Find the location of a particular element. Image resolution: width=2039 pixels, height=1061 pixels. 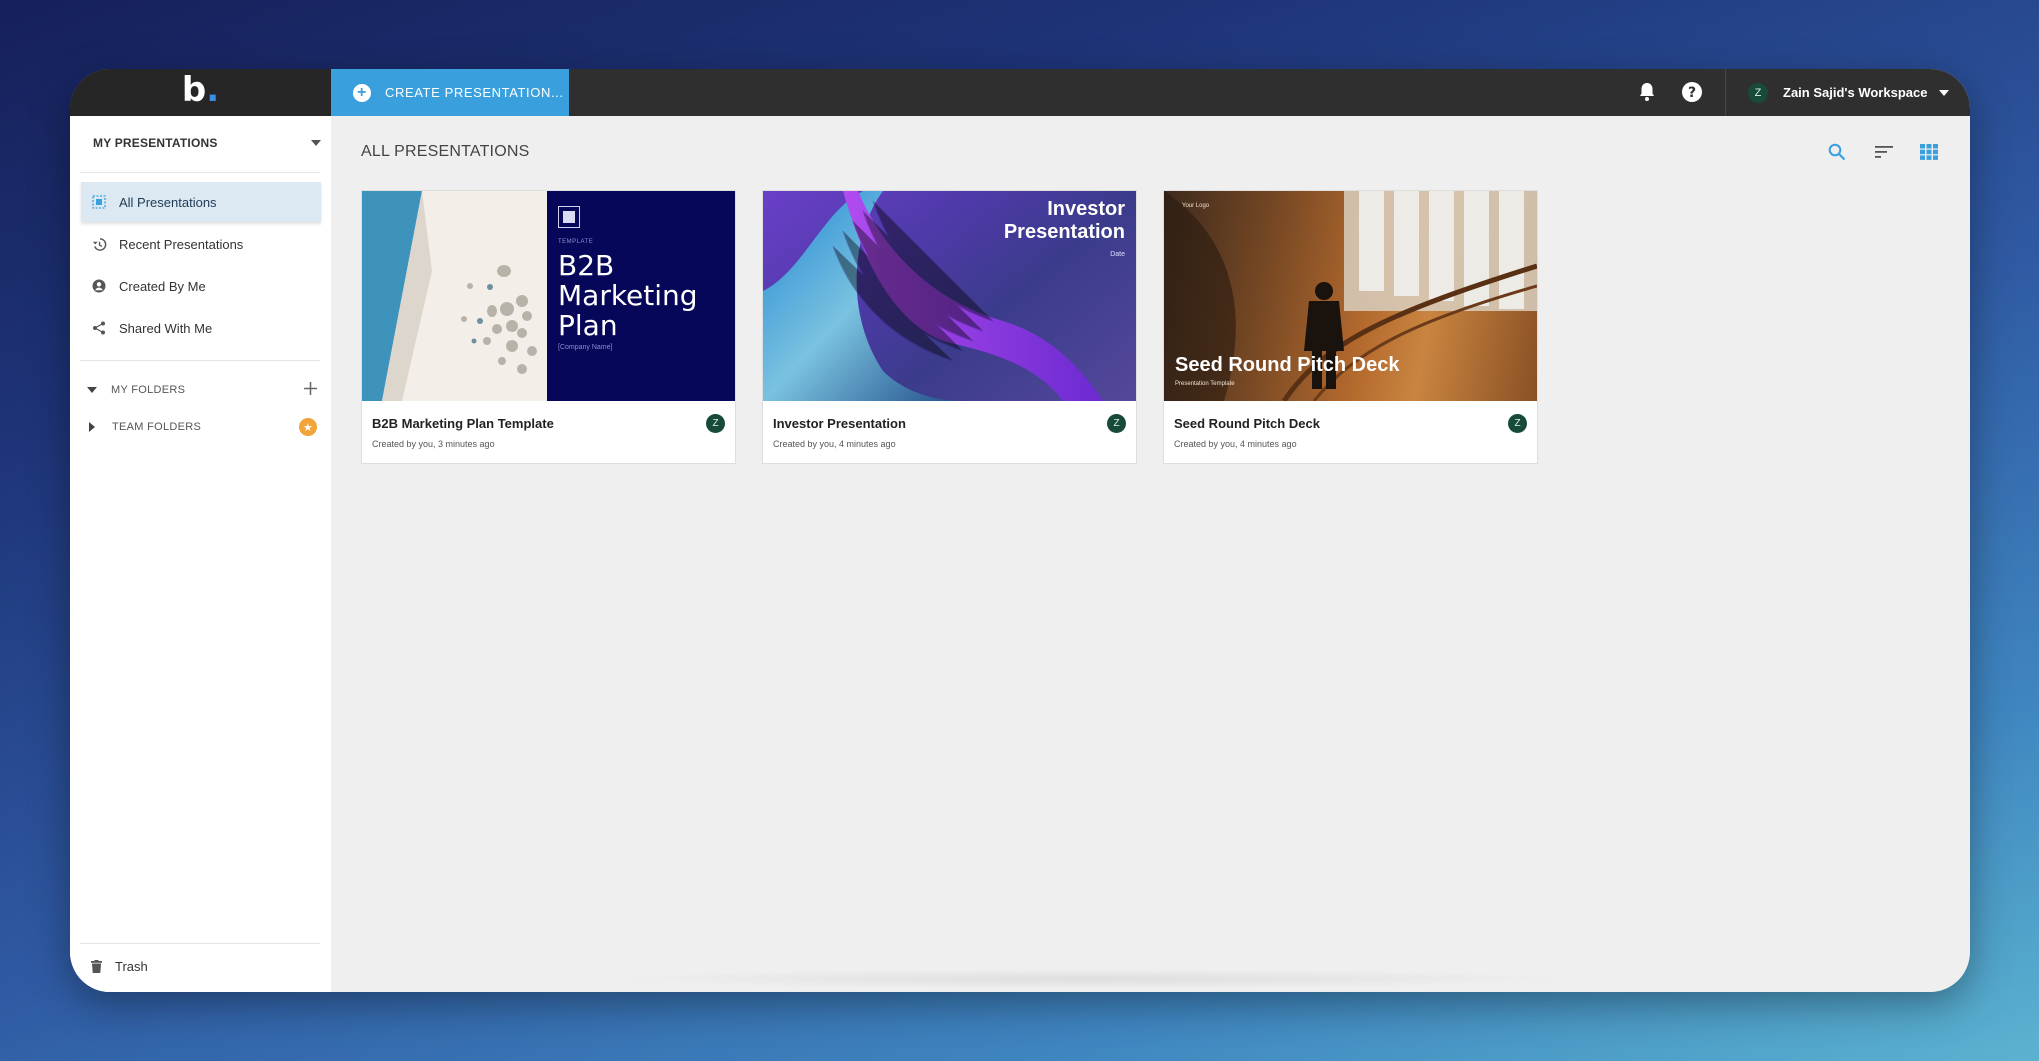

card-meta: Created by you, 3 minutes ago is located at coordinates (433, 444).